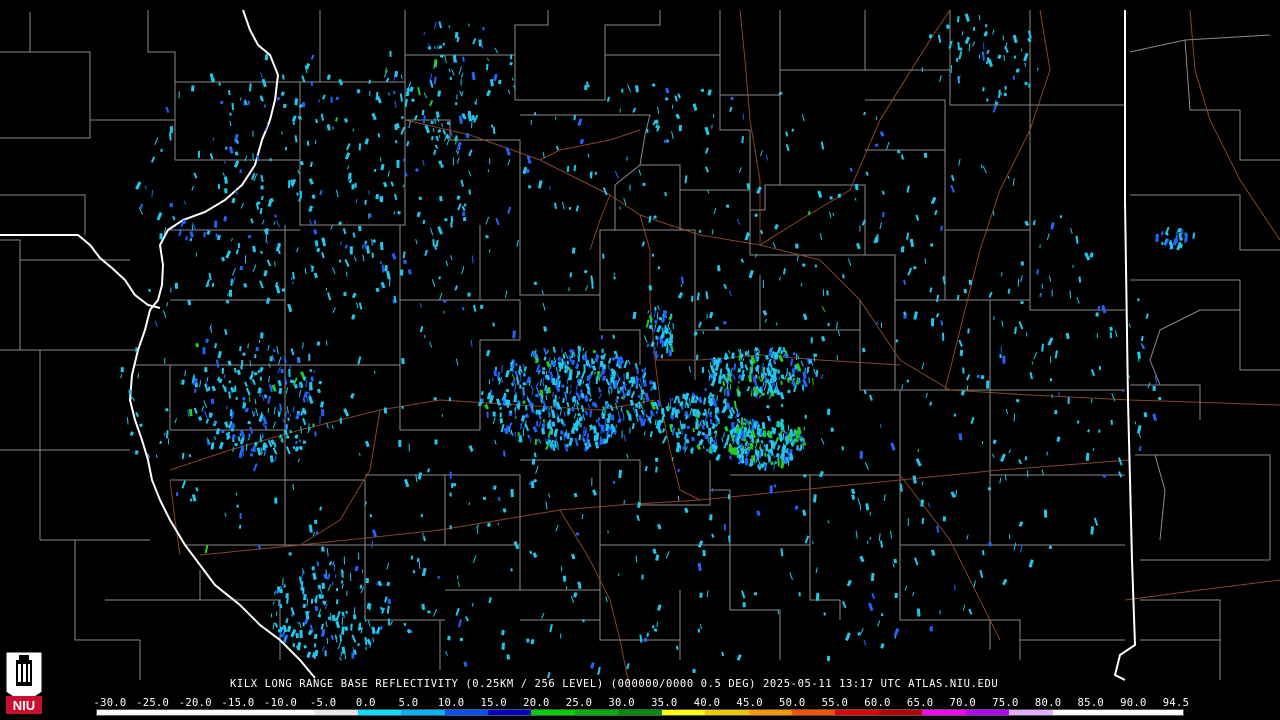 This screenshot has width=1280, height=720. What do you see at coordinates (792, 703) in the screenshot?
I see `scale-tick-label: 50.0` at bounding box center [792, 703].